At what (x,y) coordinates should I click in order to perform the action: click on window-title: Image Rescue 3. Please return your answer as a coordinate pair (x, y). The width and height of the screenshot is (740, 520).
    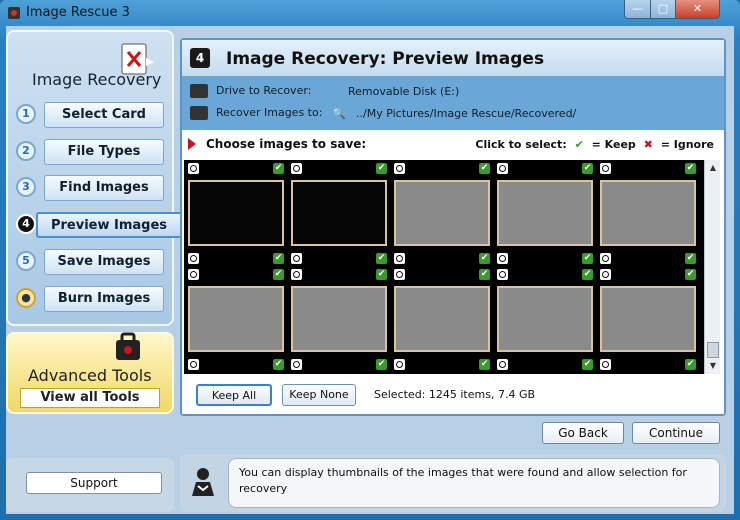
    Looking at the image, I should click on (78, 12).